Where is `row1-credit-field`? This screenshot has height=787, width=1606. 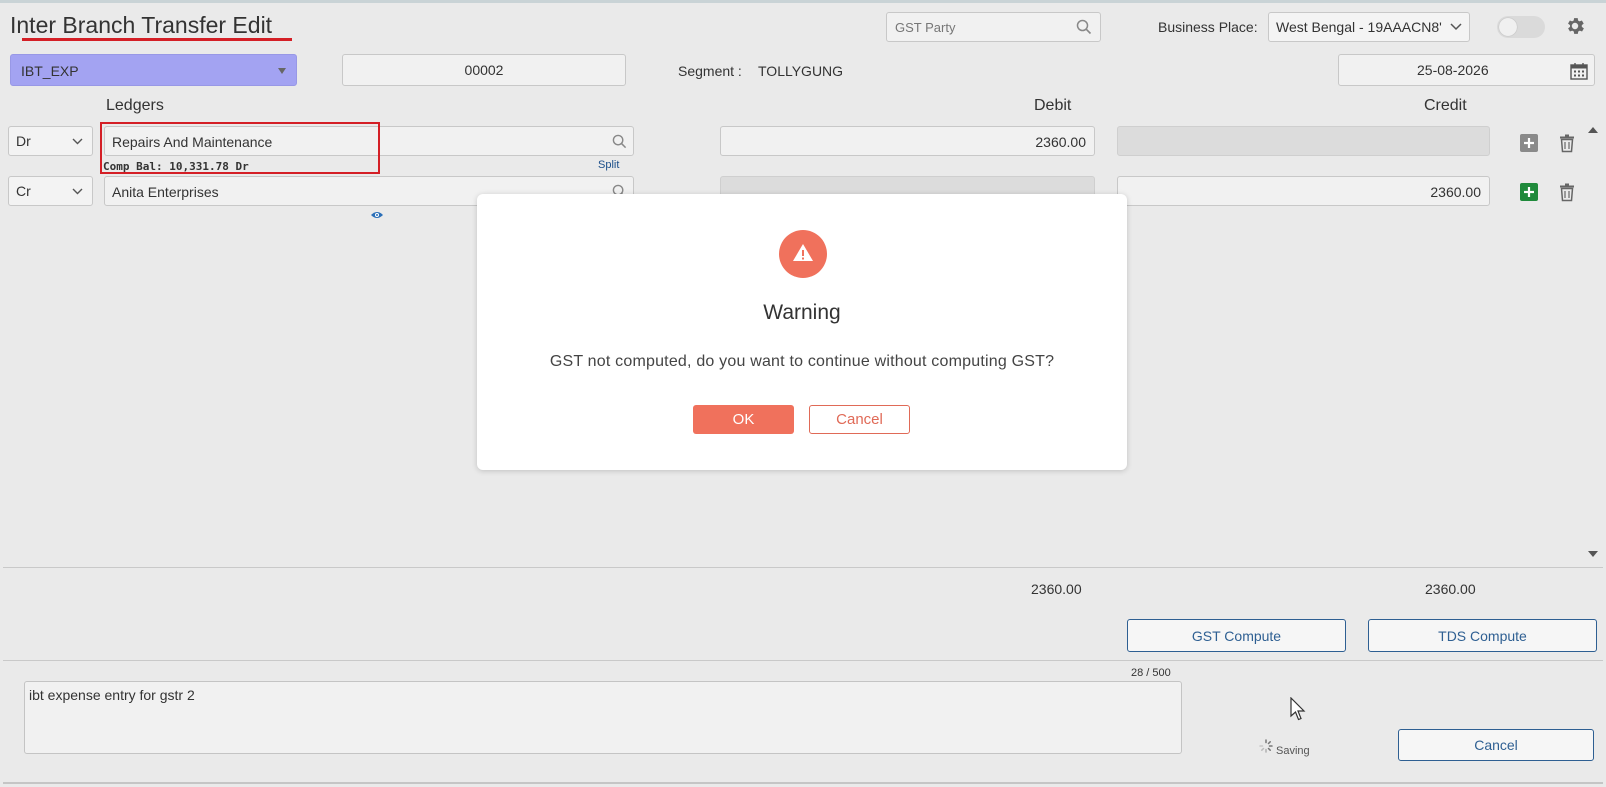 row1-credit-field is located at coordinates (1303, 141).